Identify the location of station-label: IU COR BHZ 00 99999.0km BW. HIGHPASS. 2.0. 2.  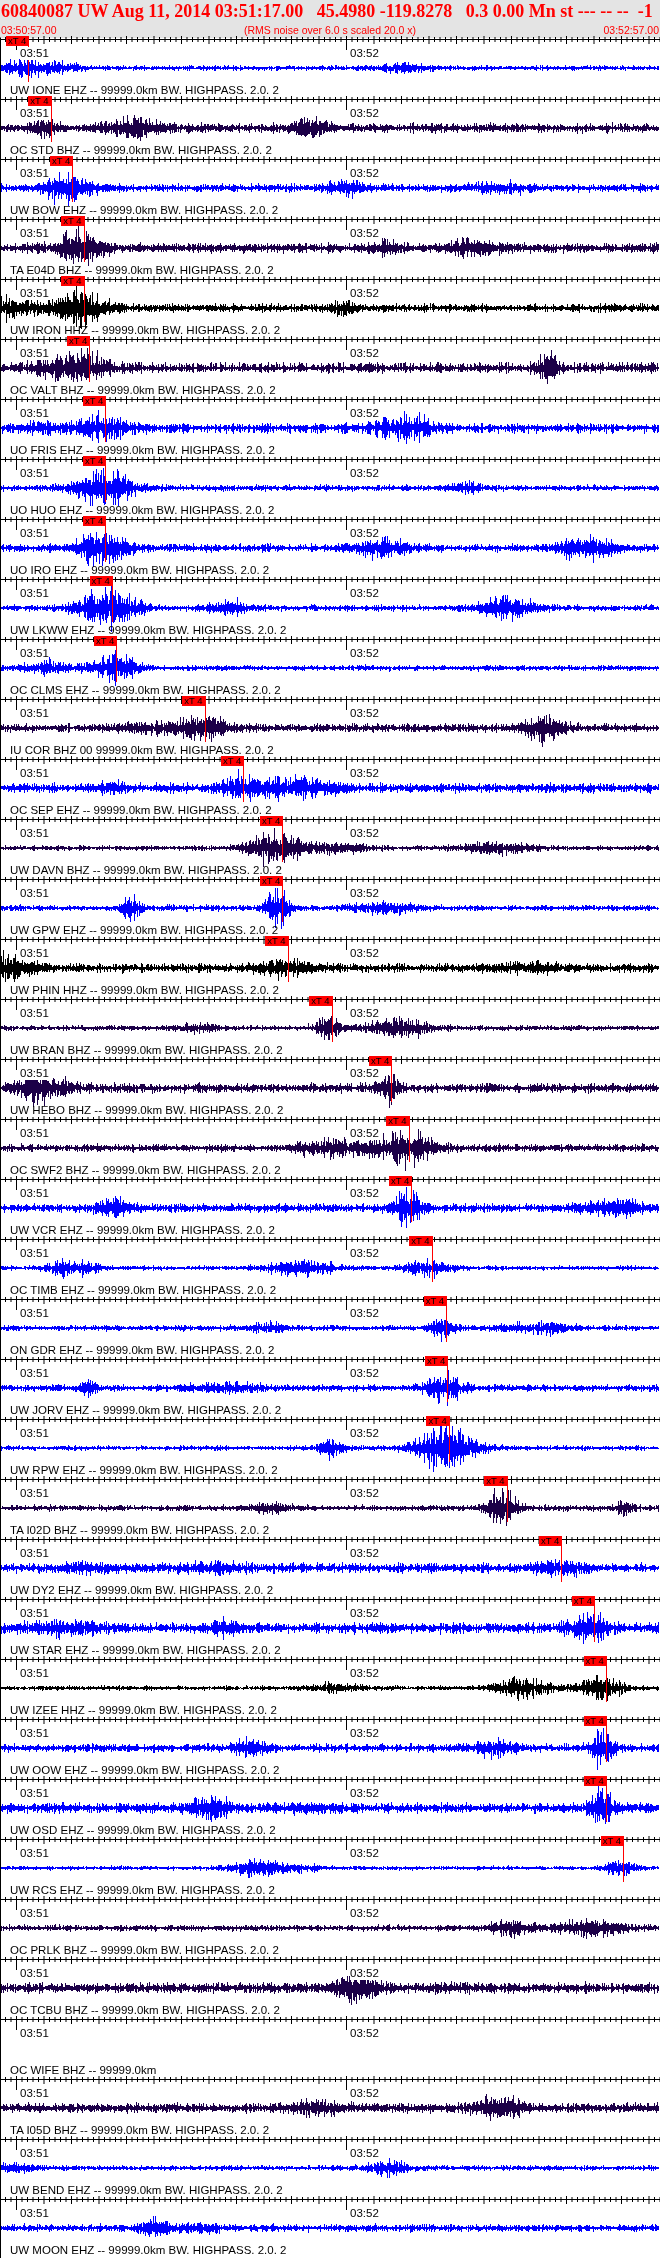
(142, 750).